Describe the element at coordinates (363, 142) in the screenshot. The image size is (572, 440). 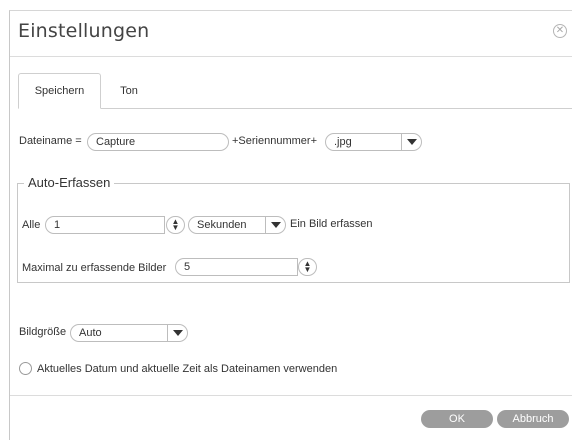
I see `extension-select: .jpg` at that location.